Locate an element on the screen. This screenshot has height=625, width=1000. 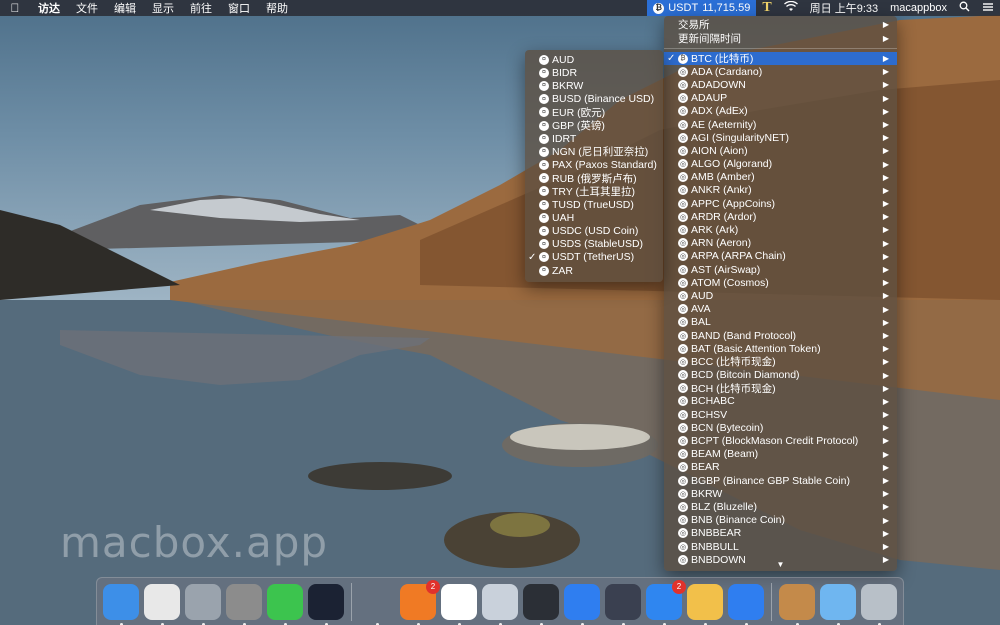
menu-item-label: BEAM (Beam) is located at coordinates (725, 454).